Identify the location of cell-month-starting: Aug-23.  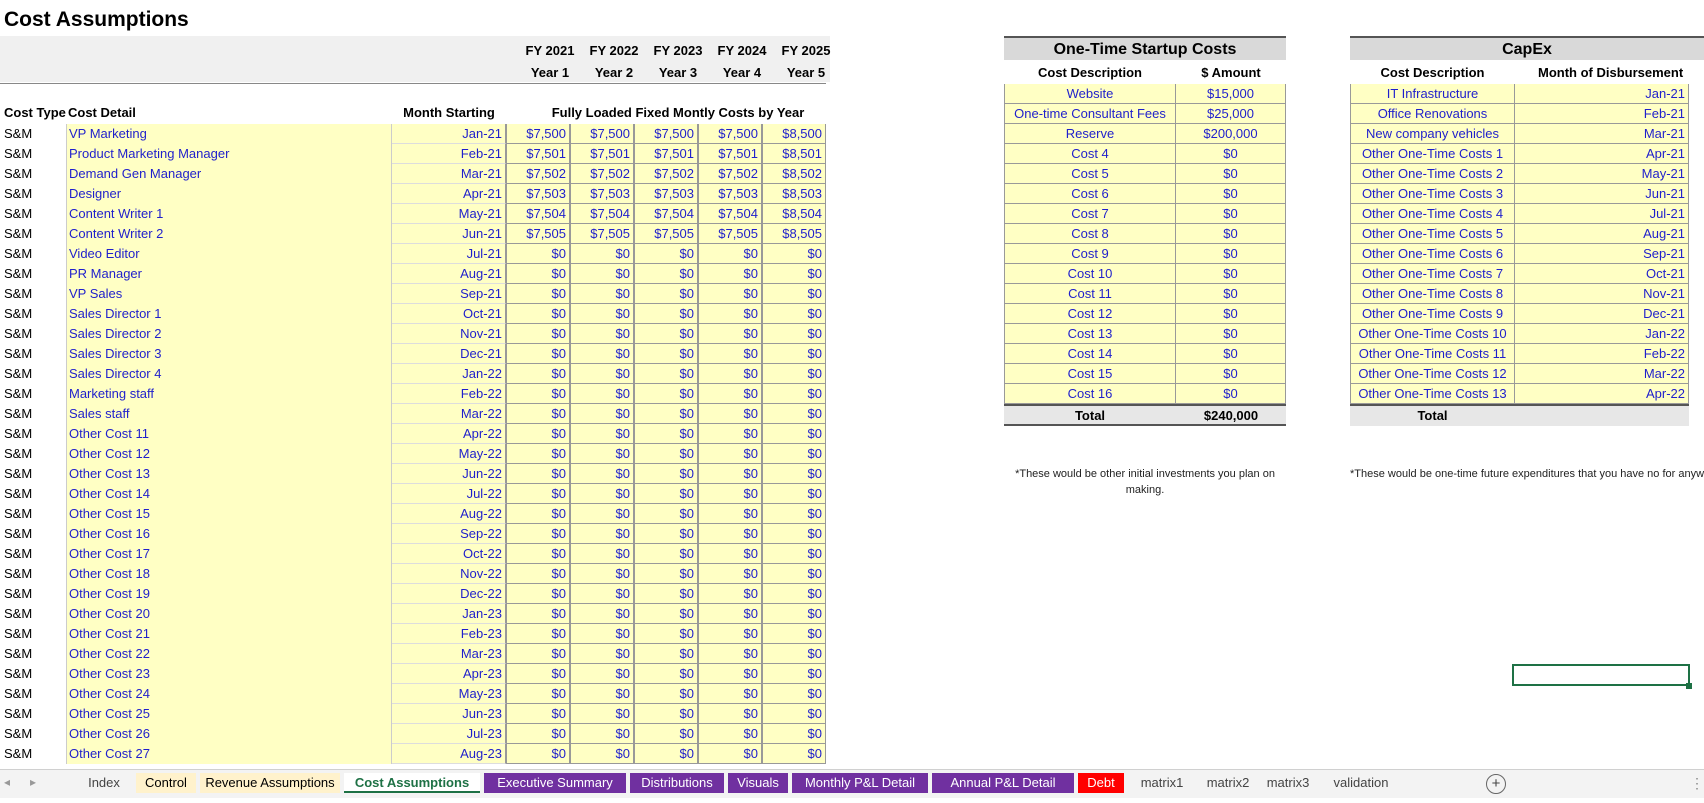
(449, 754).